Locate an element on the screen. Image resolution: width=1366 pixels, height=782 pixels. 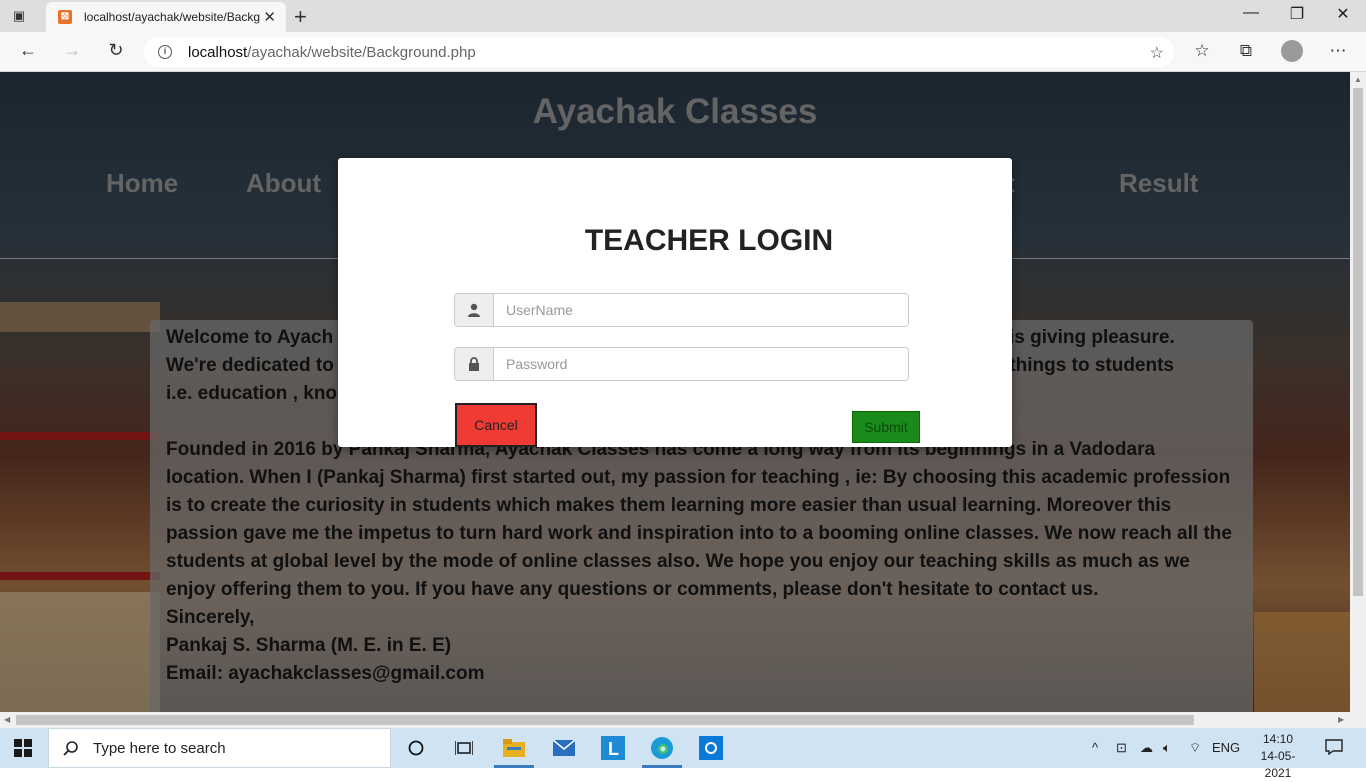
profile-avatar is located at coordinates (1292, 51).